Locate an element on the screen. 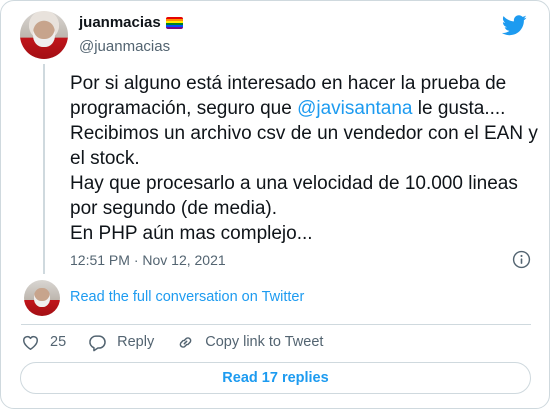 The height and width of the screenshot is (409, 550). copy-link-button: Copy link to Tweet is located at coordinates (249, 342).